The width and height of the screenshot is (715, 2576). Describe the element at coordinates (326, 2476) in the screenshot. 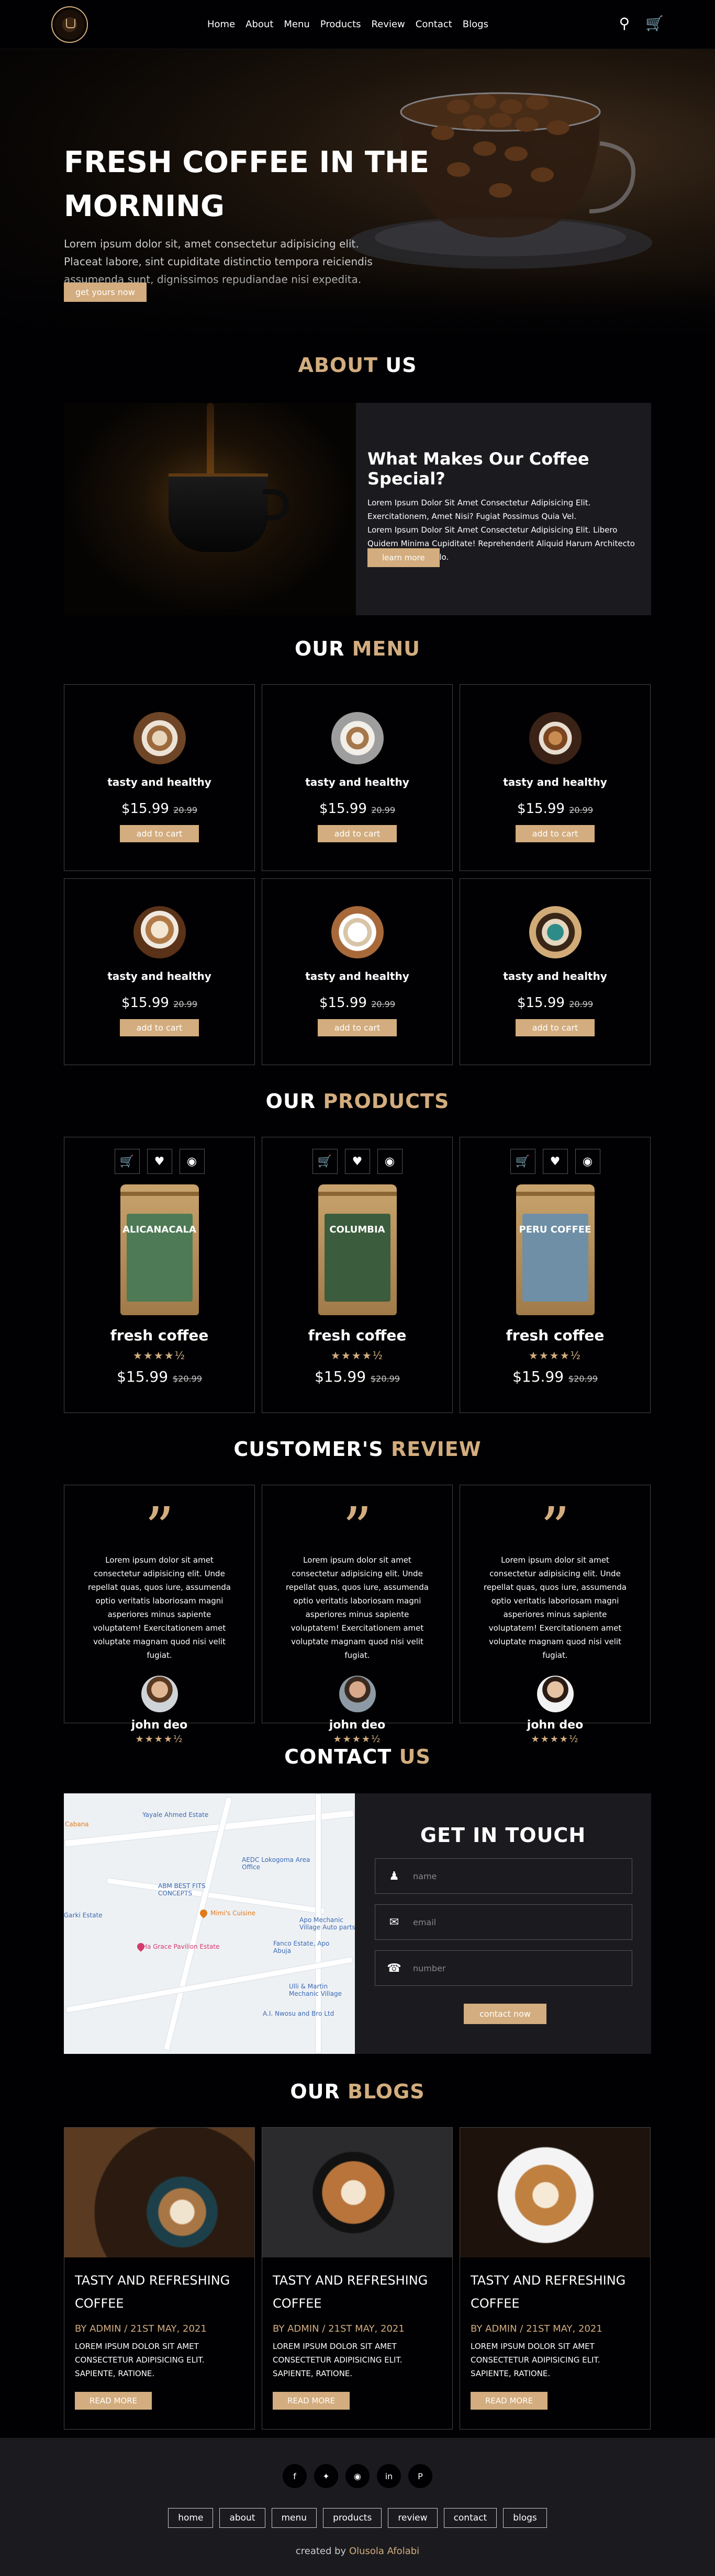

I see `twitter-icon: ✦` at that location.